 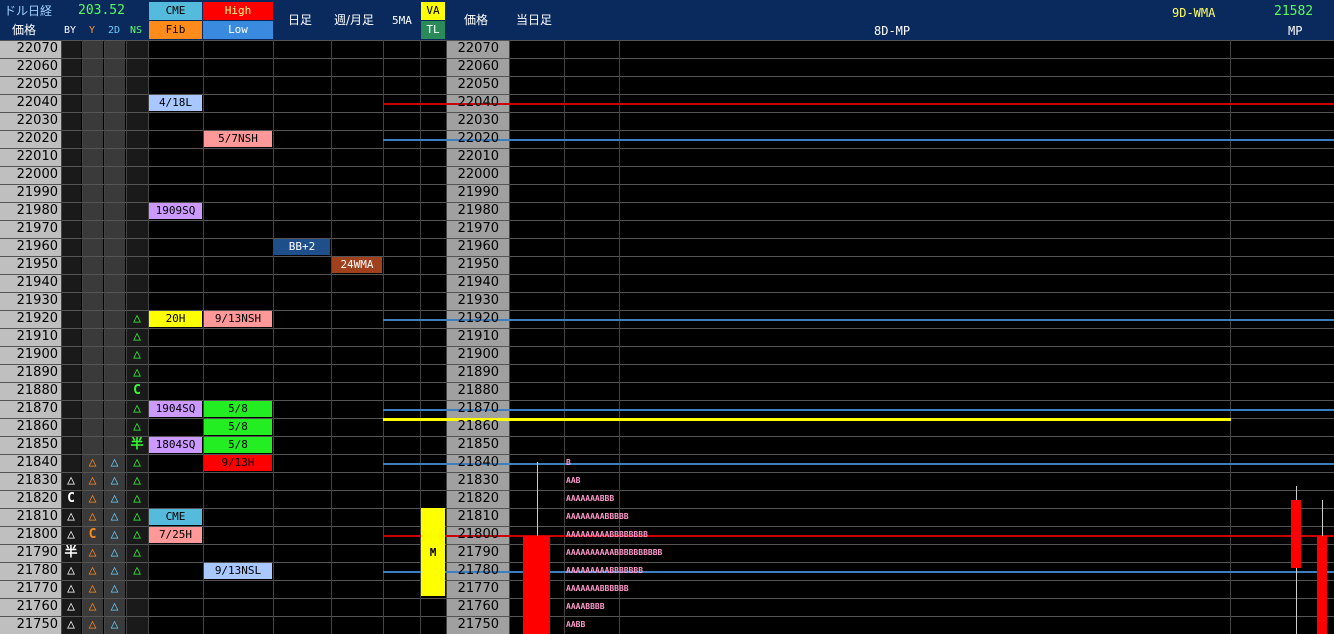 I want to click on price-label-2: 22030, so click(x=478, y=120).